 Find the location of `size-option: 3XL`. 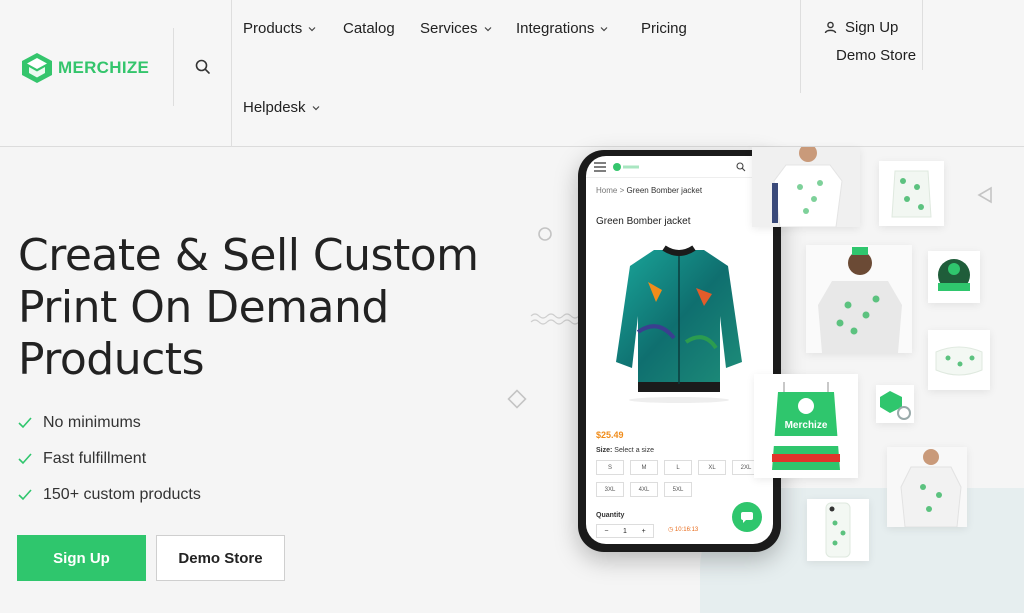

size-option: 3XL is located at coordinates (610, 489).